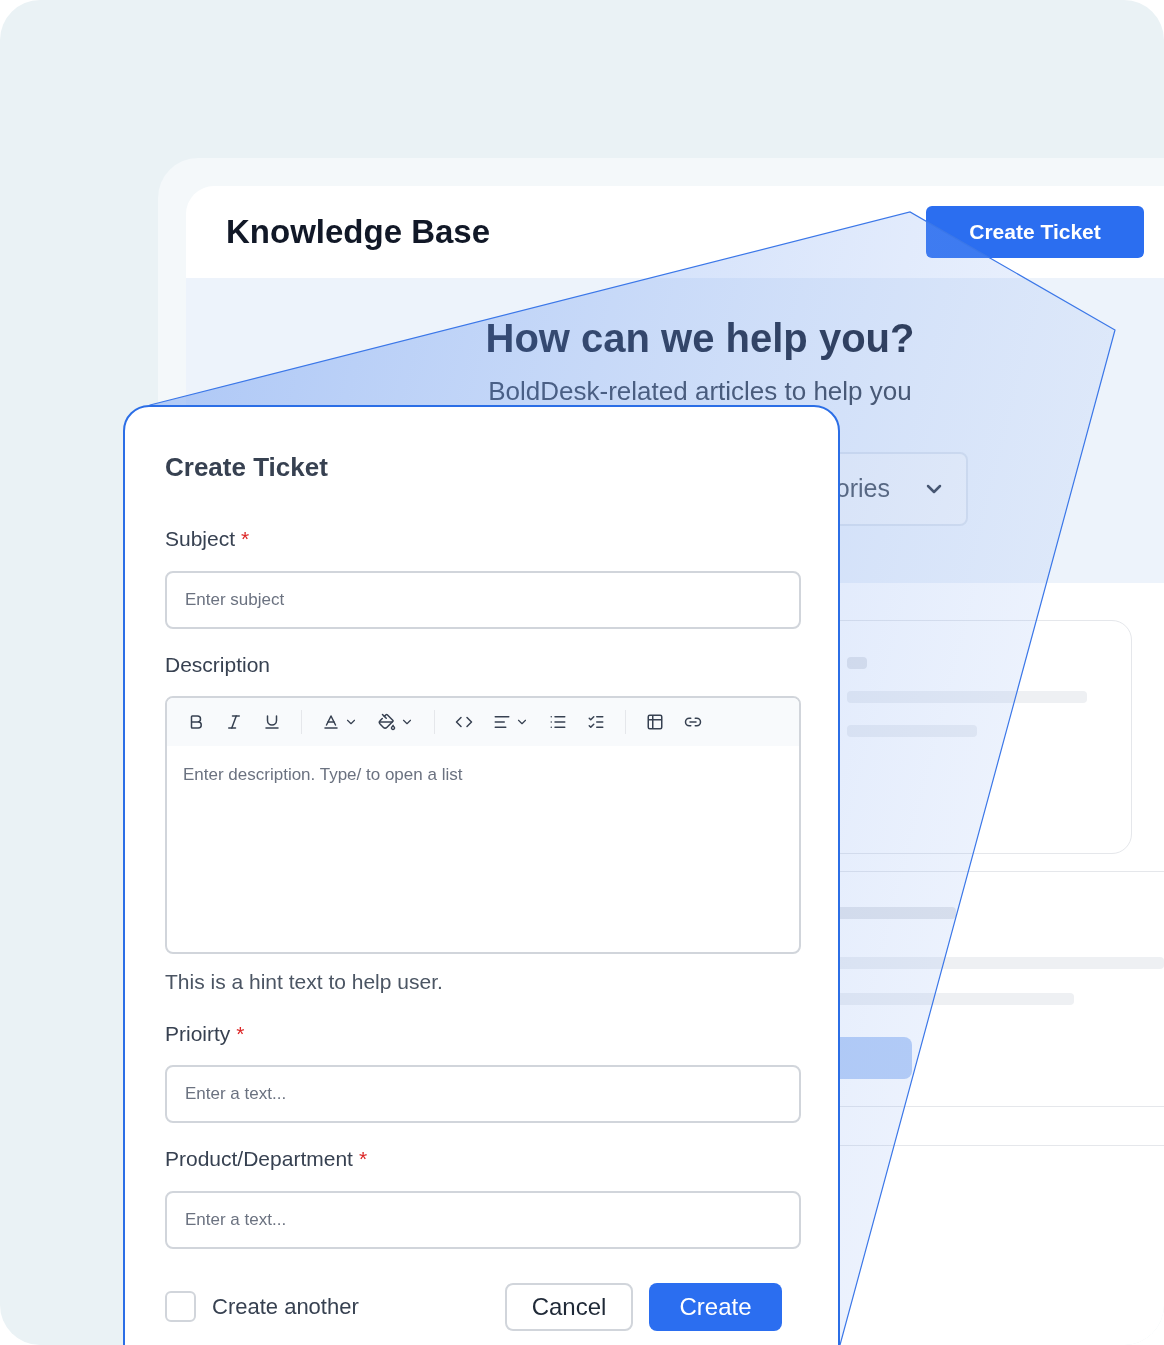  What do you see at coordinates (331, 722) in the screenshot?
I see `font-color-icon` at bounding box center [331, 722].